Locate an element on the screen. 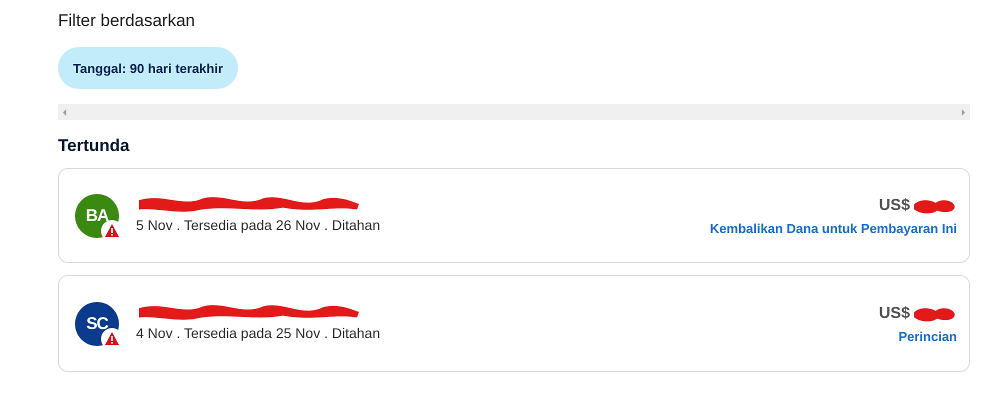  action-link: Kembalikan Dana untuk Pembayaran Ini is located at coordinates (833, 228).